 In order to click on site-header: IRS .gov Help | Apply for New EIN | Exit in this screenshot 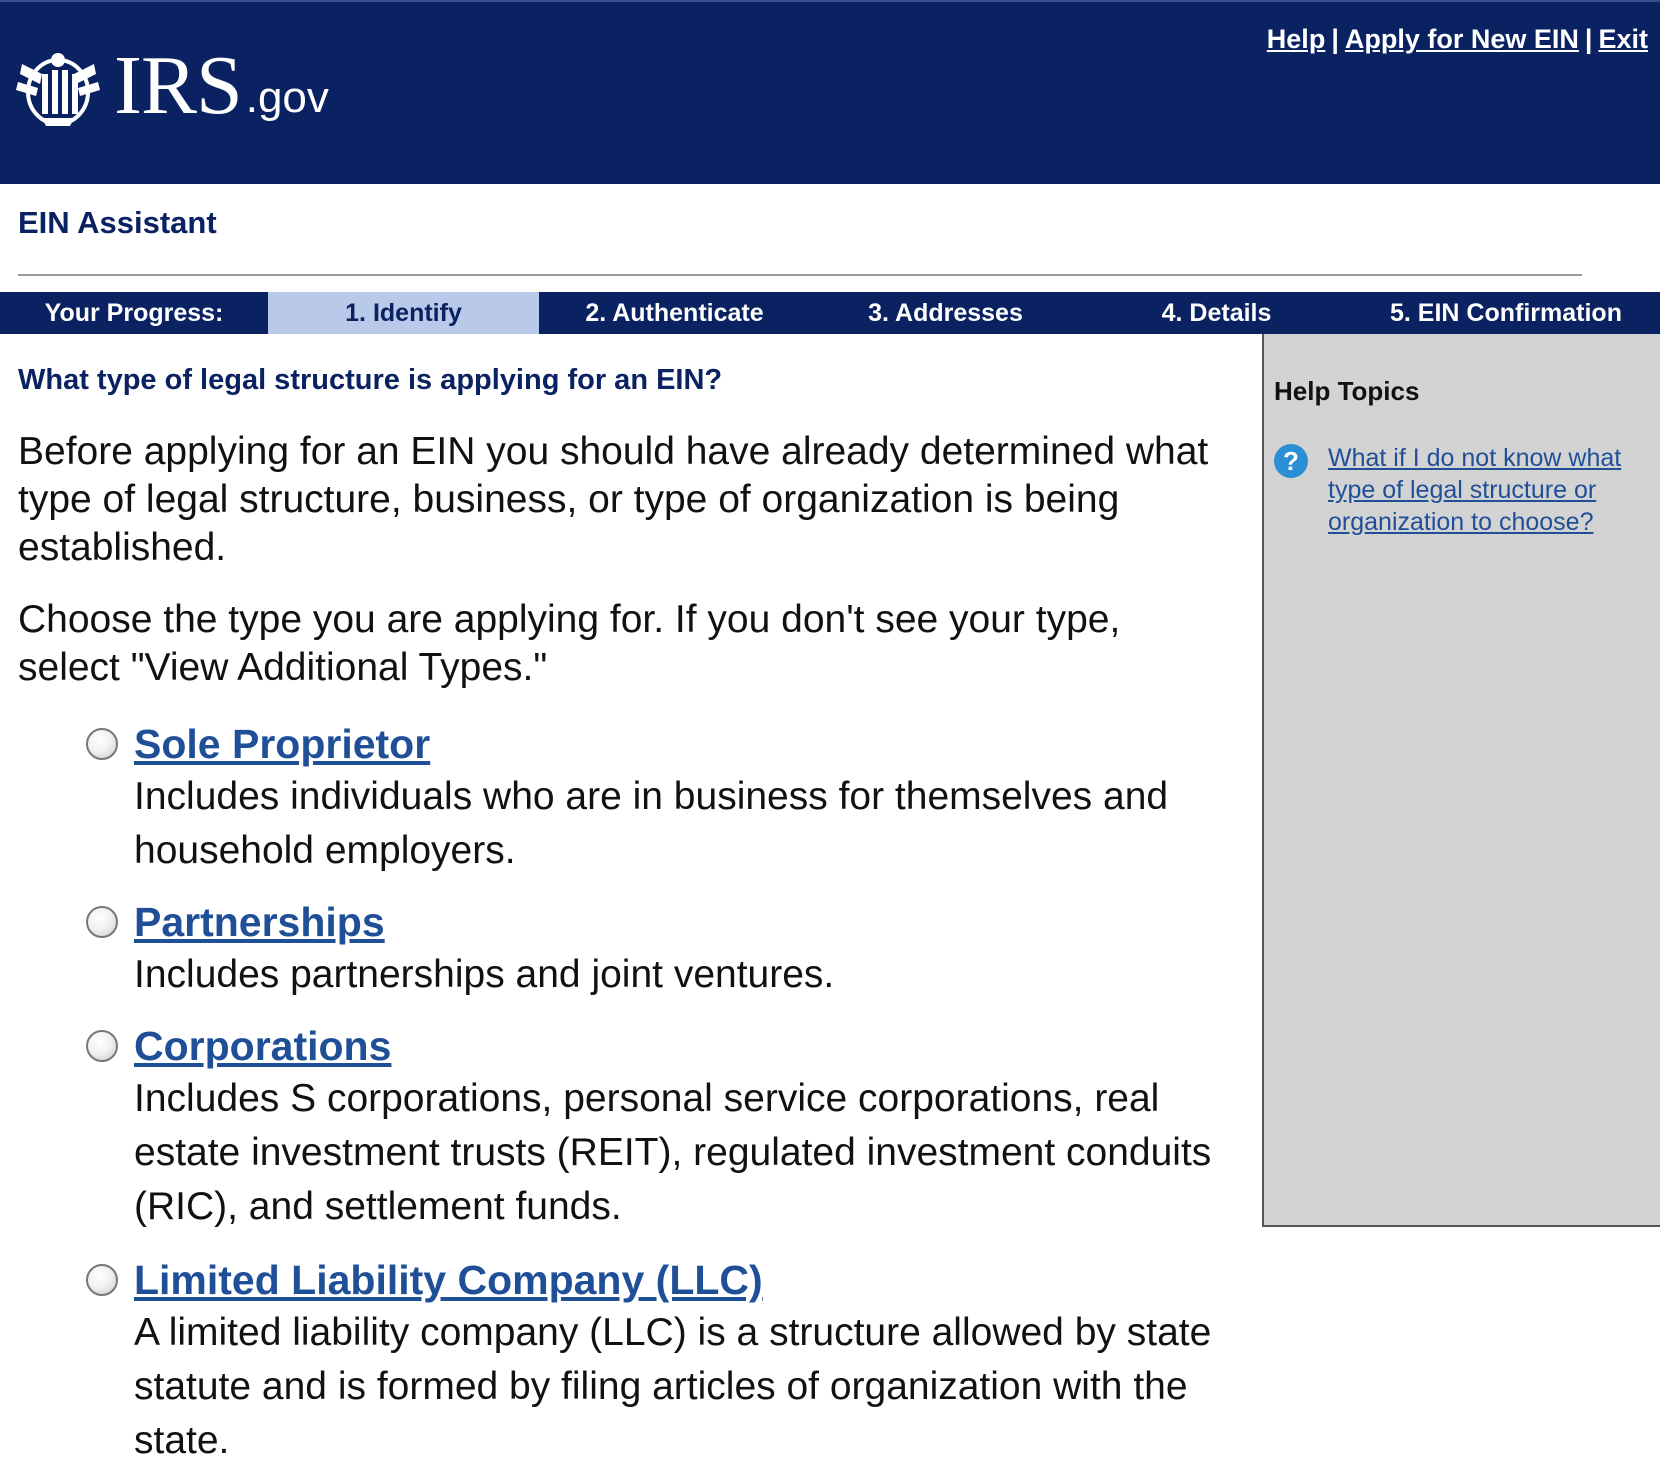, I will do `click(830, 92)`.